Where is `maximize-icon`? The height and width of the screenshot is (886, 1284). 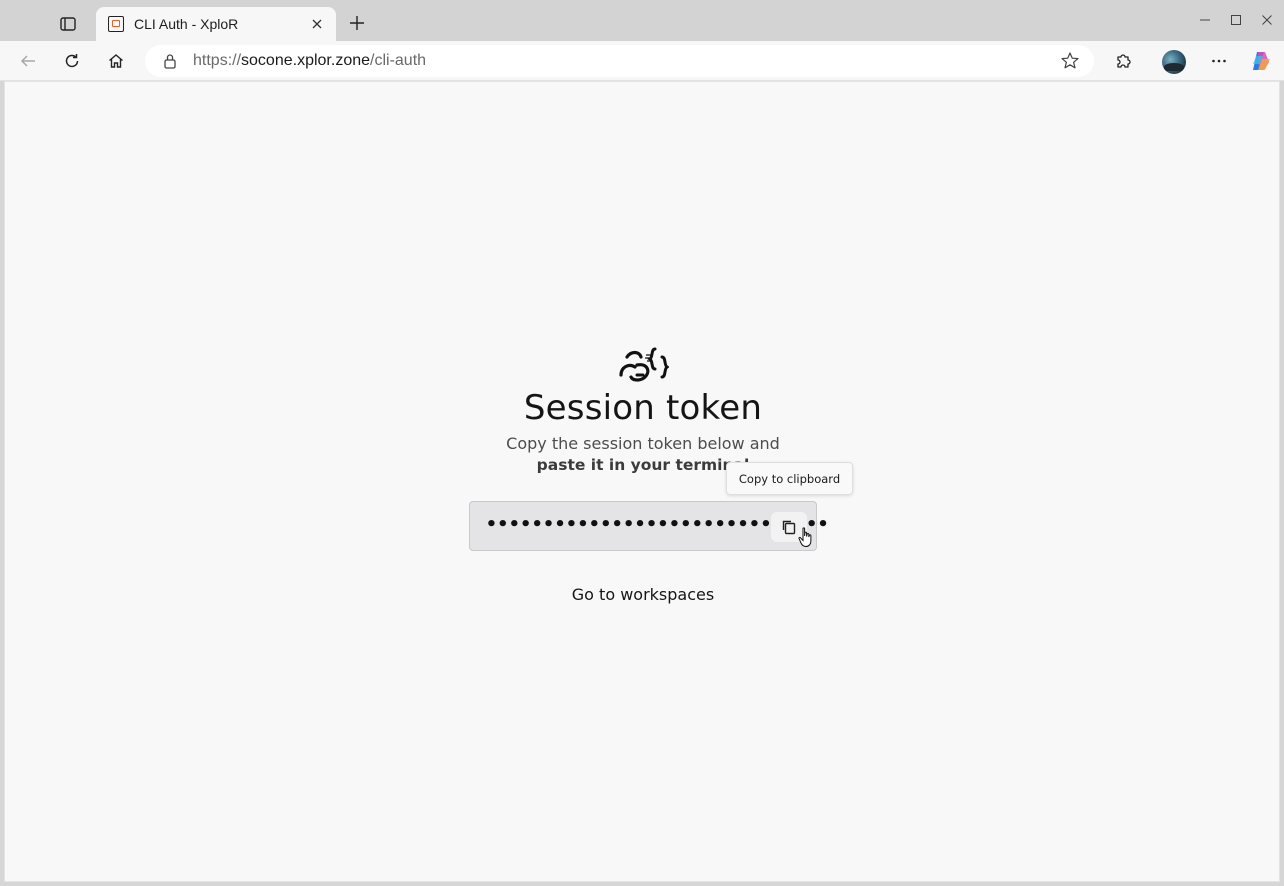
maximize-icon is located at coordinates (1236, 20).